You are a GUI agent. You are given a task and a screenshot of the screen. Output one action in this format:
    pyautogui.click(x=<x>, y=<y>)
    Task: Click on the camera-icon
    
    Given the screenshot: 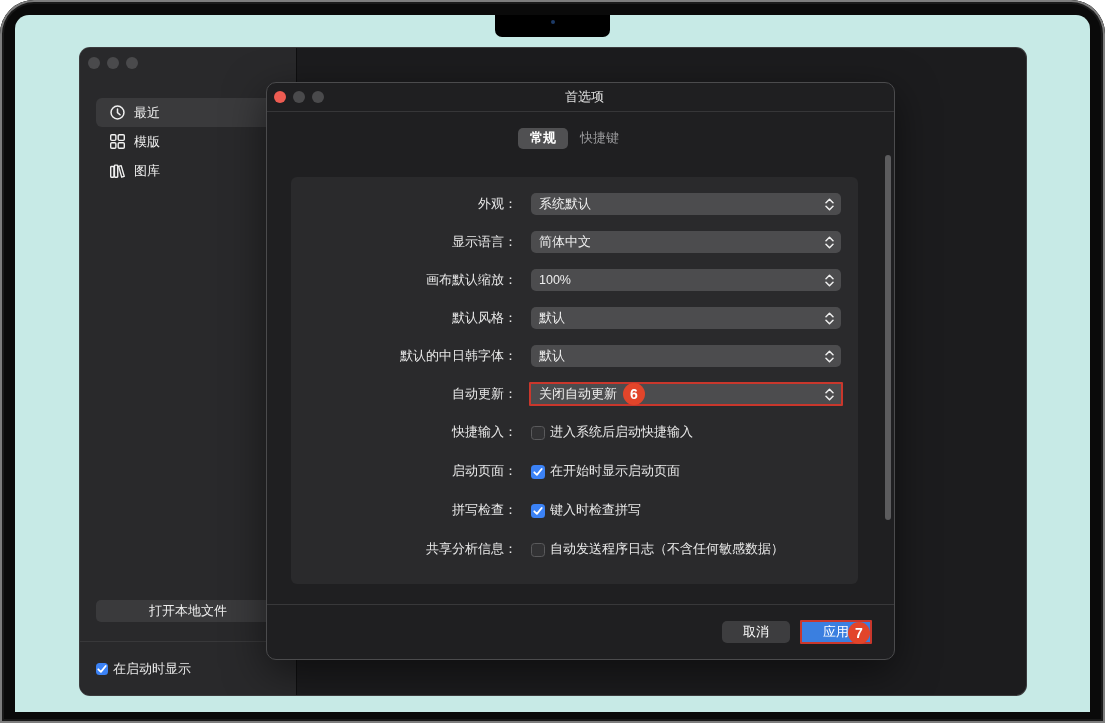 What is the action you would take?
    pyautogui.click(x=552, y=22)
    